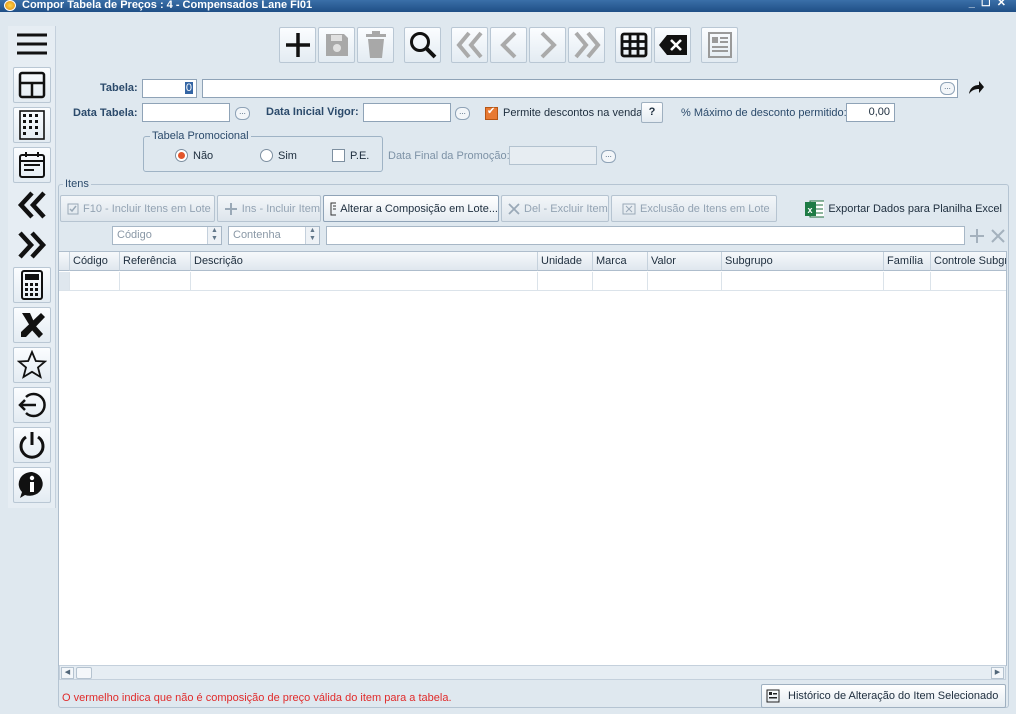 The height and width of the screenshot is (714, 1016). Describe the element at coordinates (586, 45) in the screenshot. I see `last-record-button` at that location.